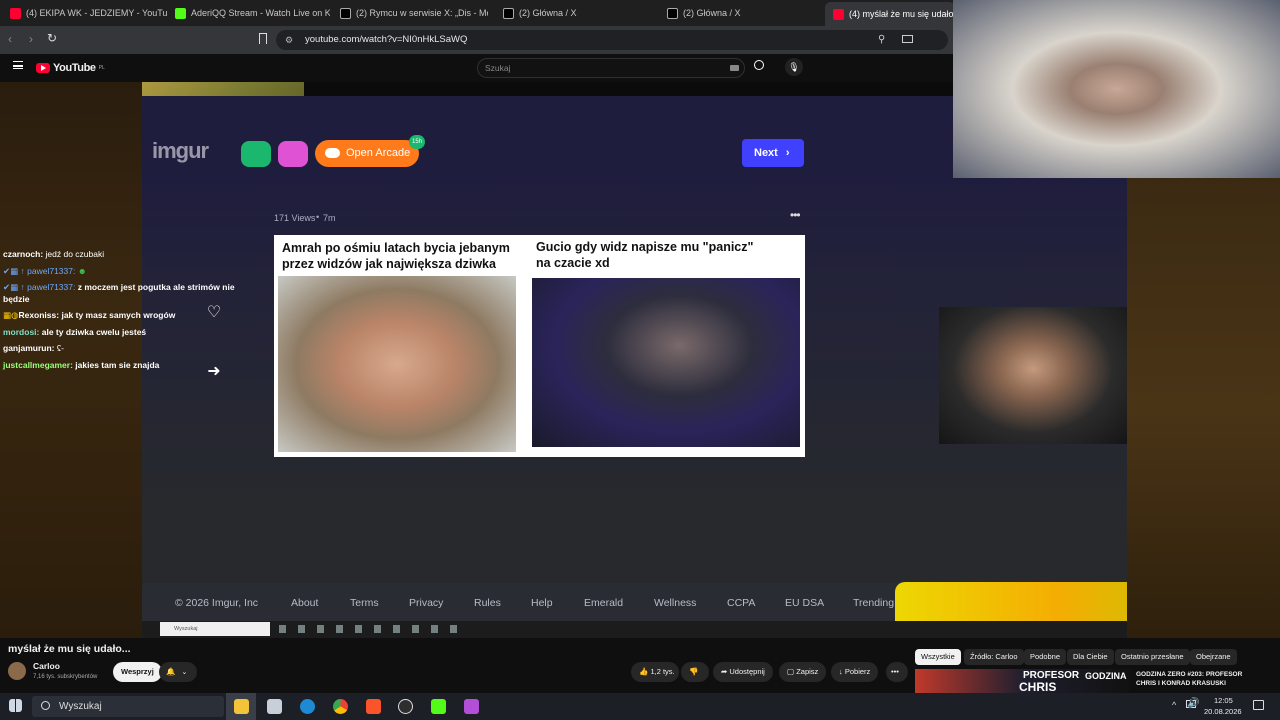  What do you see at coordinates (873, 603) in the screenshot?
I see `footer-link: Trending` at bounding box center [873, 603].